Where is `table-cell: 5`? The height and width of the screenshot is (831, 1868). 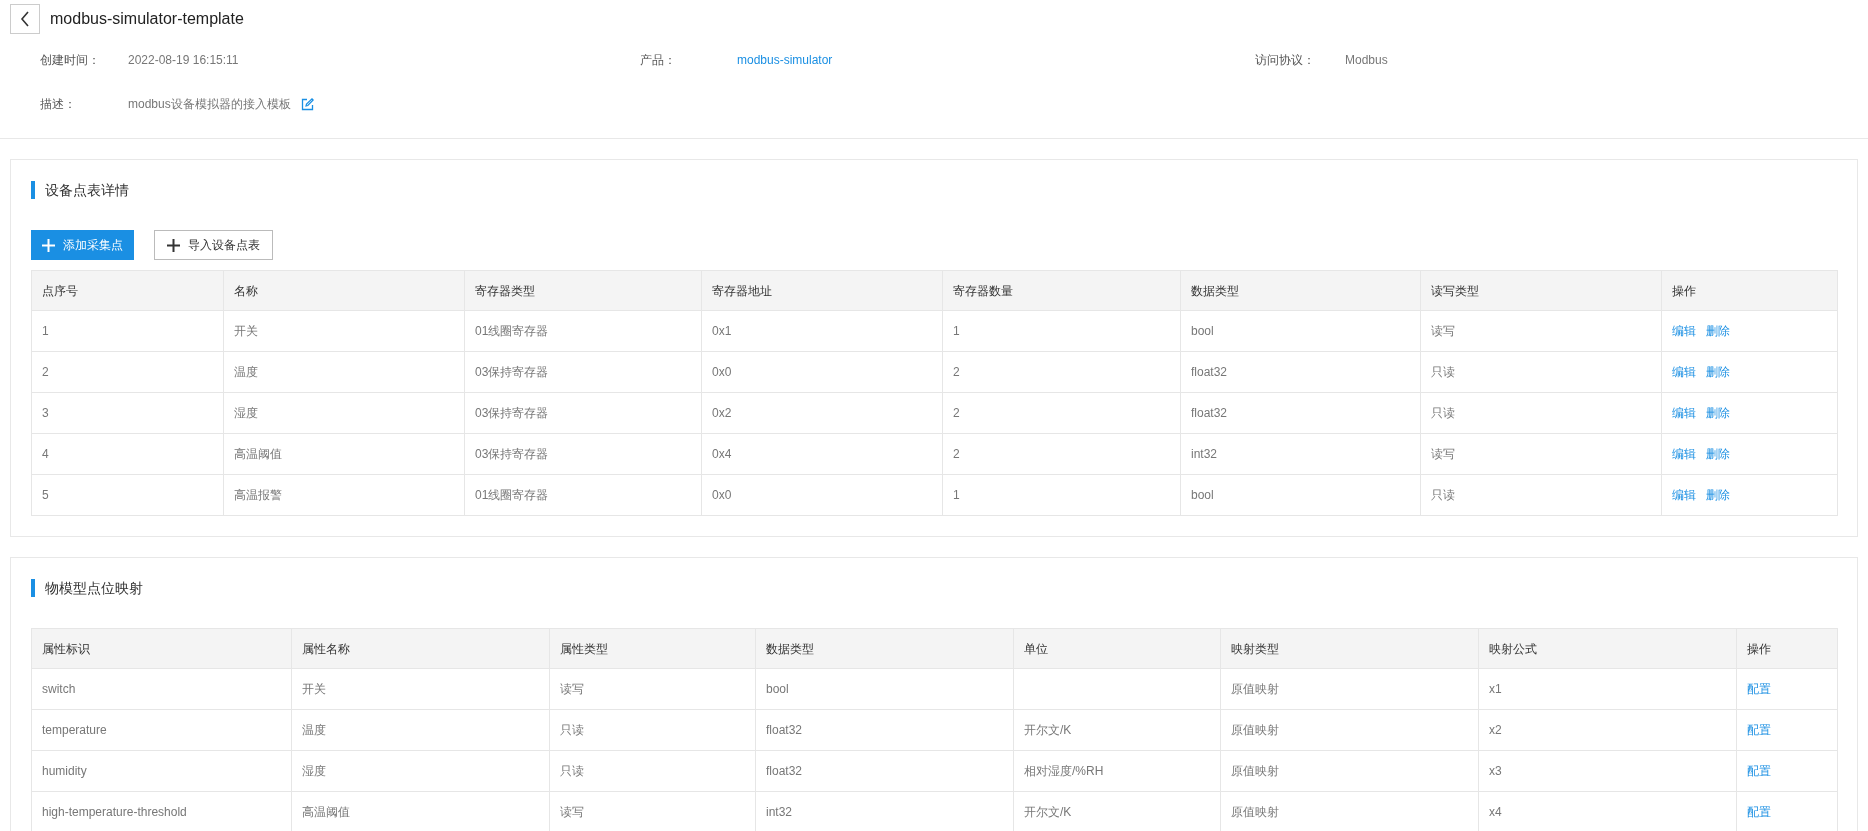 table-cell: 5 is located at coordinates (127, 495).